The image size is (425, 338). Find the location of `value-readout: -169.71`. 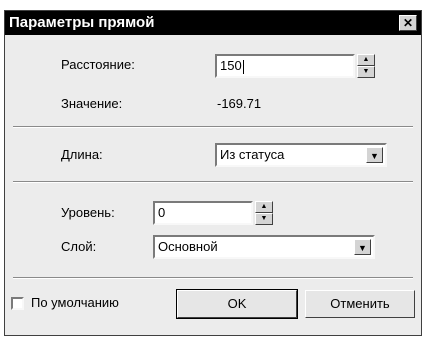

value-readout: -169.71 is located at coordinates (239, 103).